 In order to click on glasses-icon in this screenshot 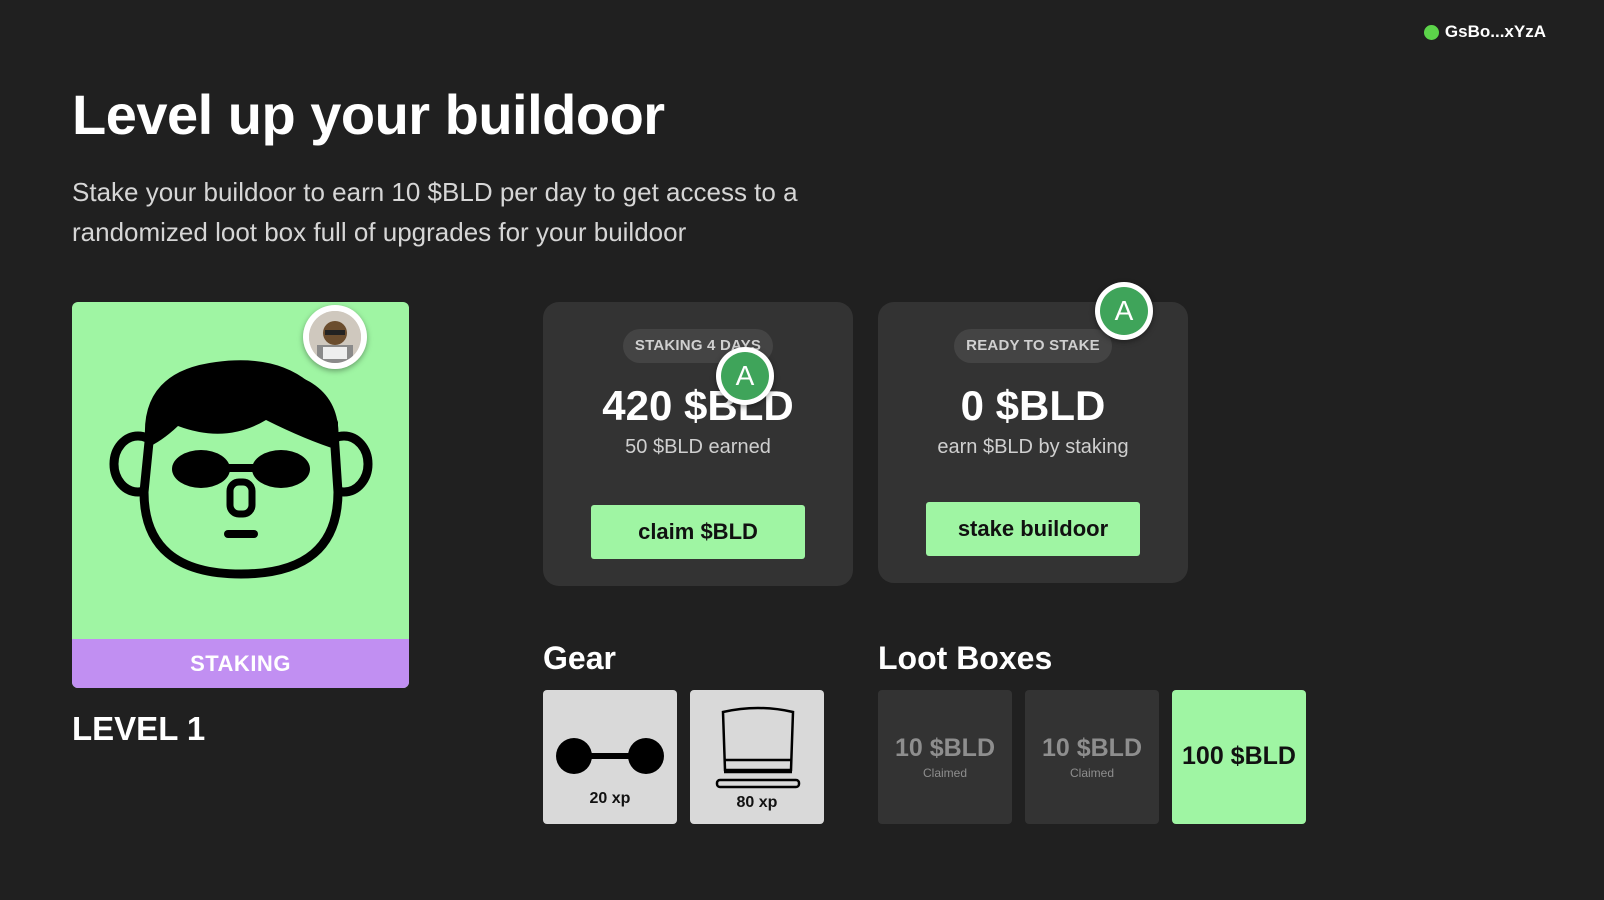, I will do `click(610, 756)`.